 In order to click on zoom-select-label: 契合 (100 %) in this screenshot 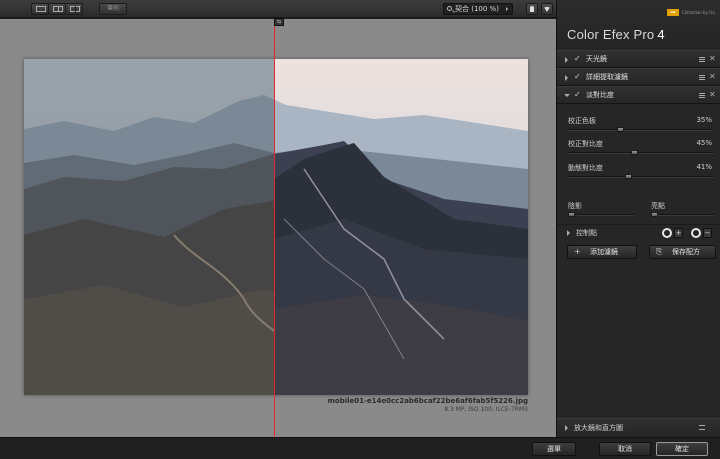, I will do `click(477, 9)`.